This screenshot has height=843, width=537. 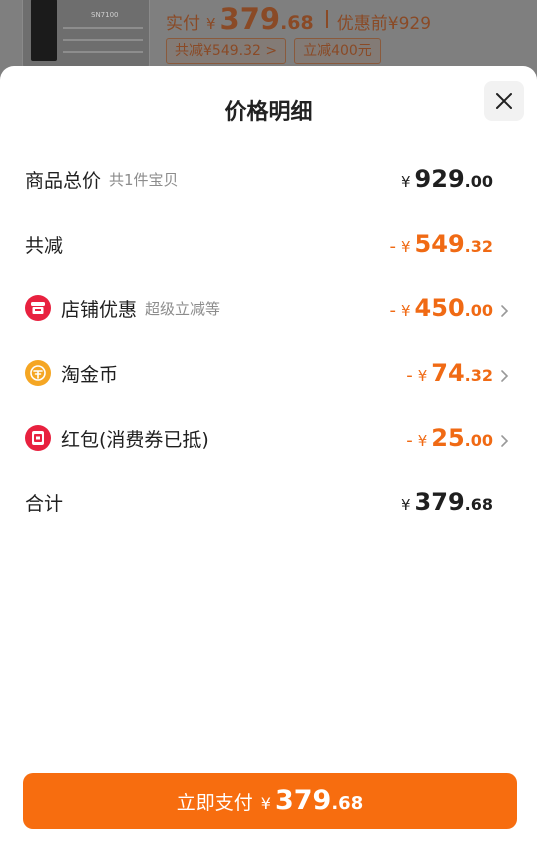 What do you see at coordinates (214, 803) in the screenshot?
I see `pay-button-label: 立即支付` at bounding box center [214, 803].